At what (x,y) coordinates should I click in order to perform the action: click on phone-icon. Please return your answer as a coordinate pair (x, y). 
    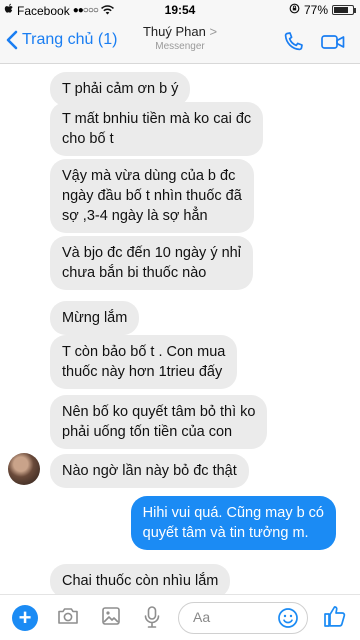
    Looking at the image, I should click on (293, 44).